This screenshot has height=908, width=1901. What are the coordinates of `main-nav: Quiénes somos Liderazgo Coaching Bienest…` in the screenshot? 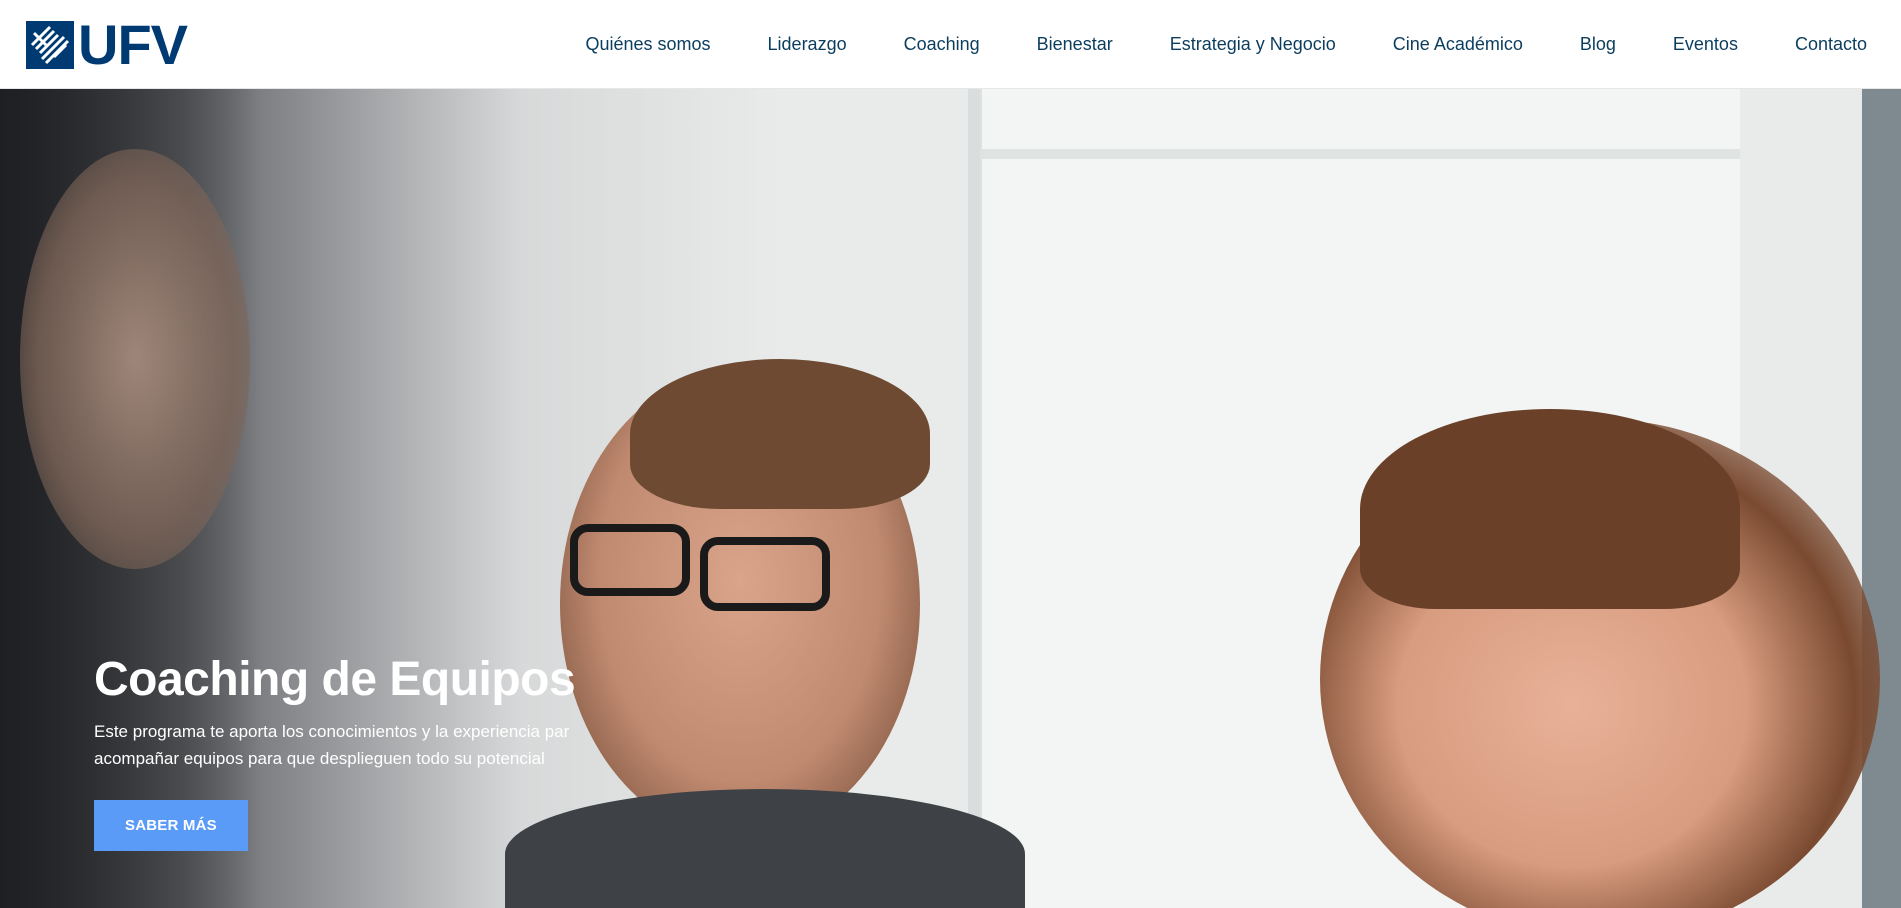 It's located at (1226, 44).